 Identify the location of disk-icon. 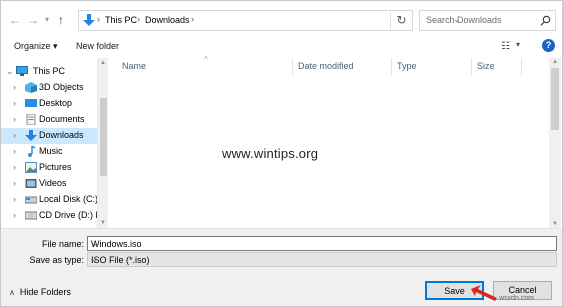
(31, 200).